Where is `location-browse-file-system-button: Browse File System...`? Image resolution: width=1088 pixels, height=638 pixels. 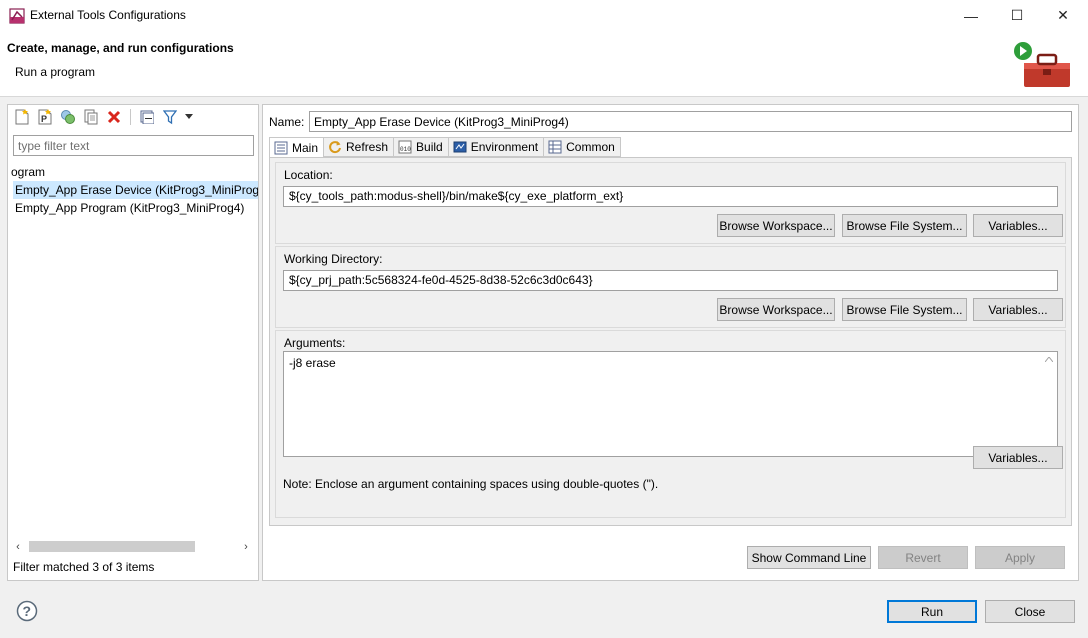 location-browse-file-system-button: Browse File System... is located at coordinates (904, 225).